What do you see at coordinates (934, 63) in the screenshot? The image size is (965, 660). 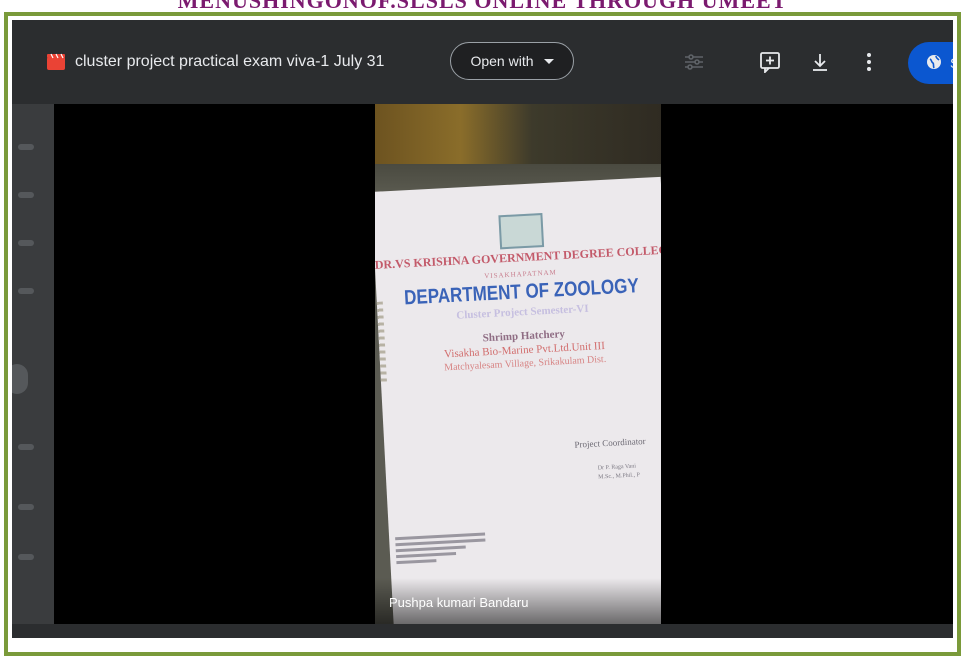 I see `globe-icon` at bounding box center [934, 63].